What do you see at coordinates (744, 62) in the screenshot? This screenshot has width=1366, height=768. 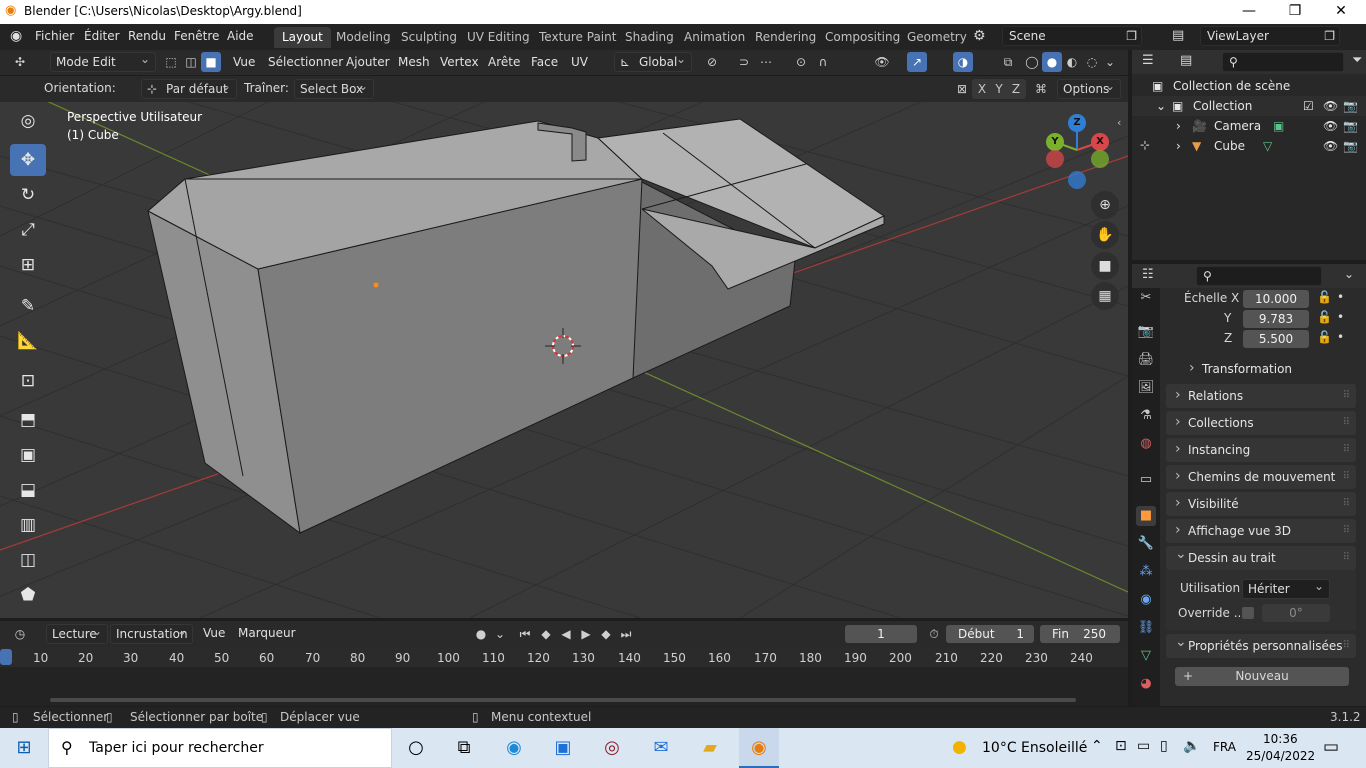 I see `snap-icon: ⊃` at bounding box center [744, 62].